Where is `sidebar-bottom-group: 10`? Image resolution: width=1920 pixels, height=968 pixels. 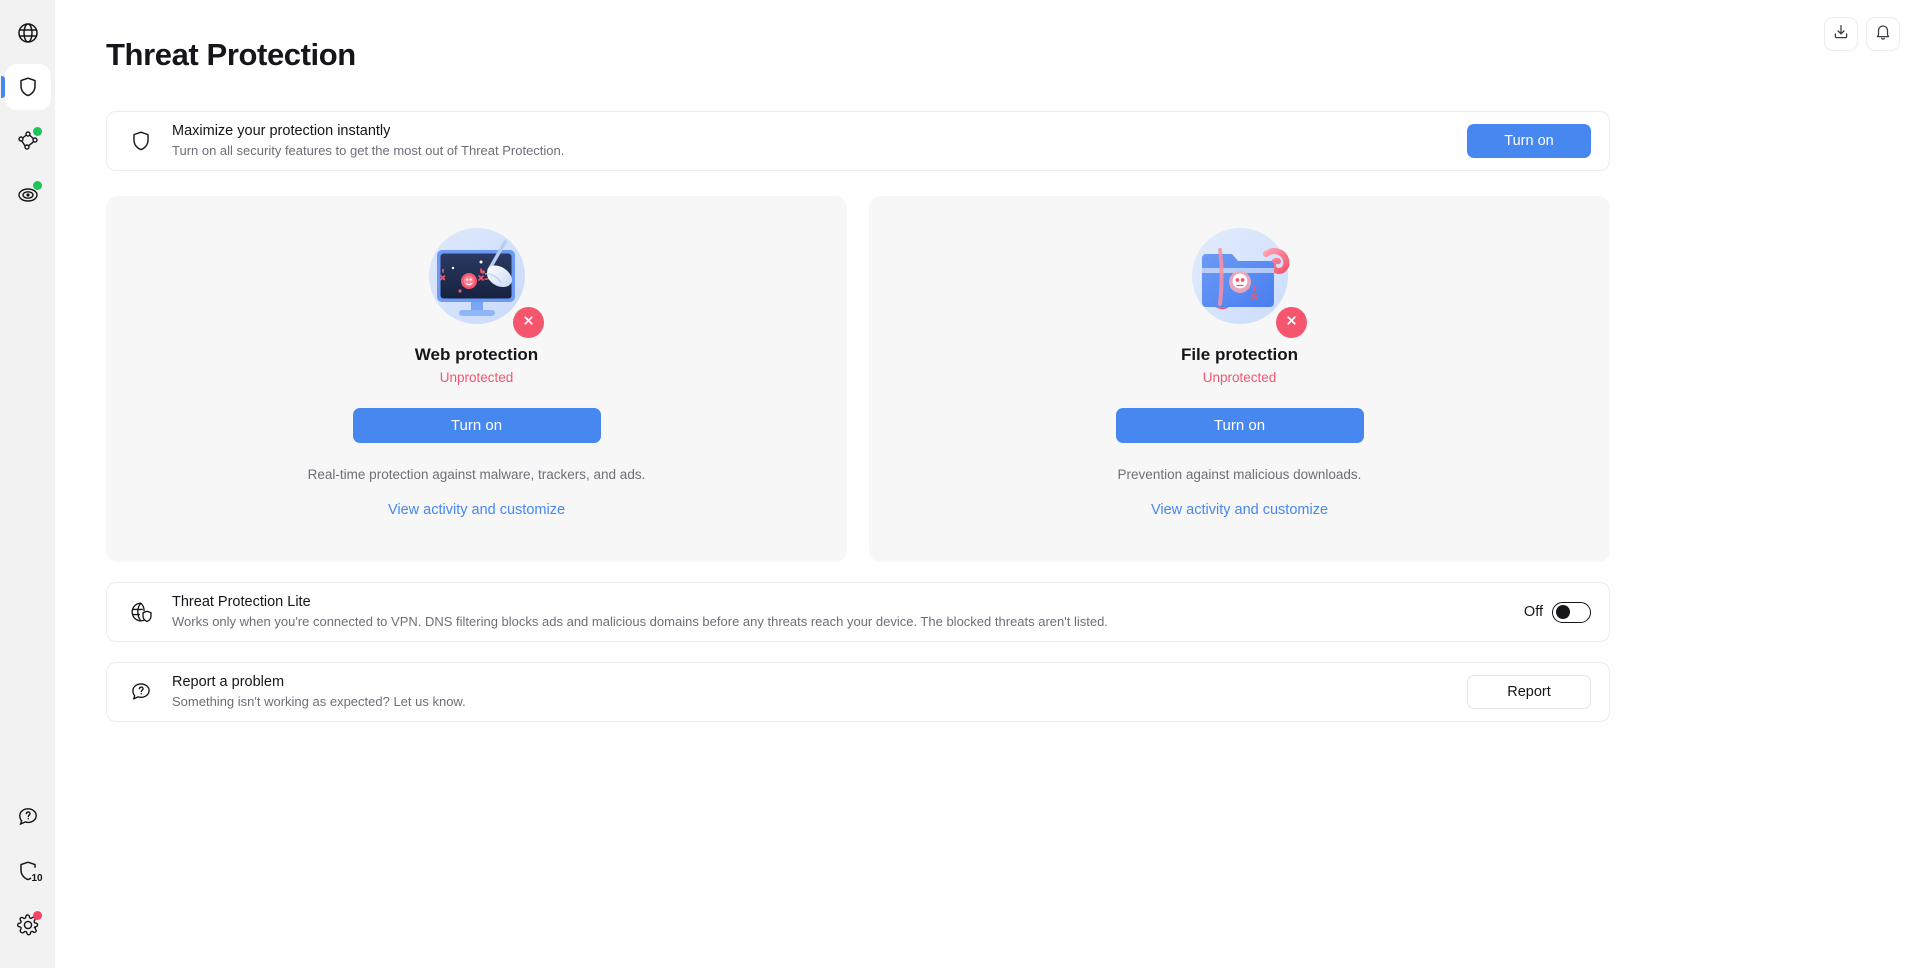 sidebar-bottom-group: 10 is located at coordinates (27, 879).